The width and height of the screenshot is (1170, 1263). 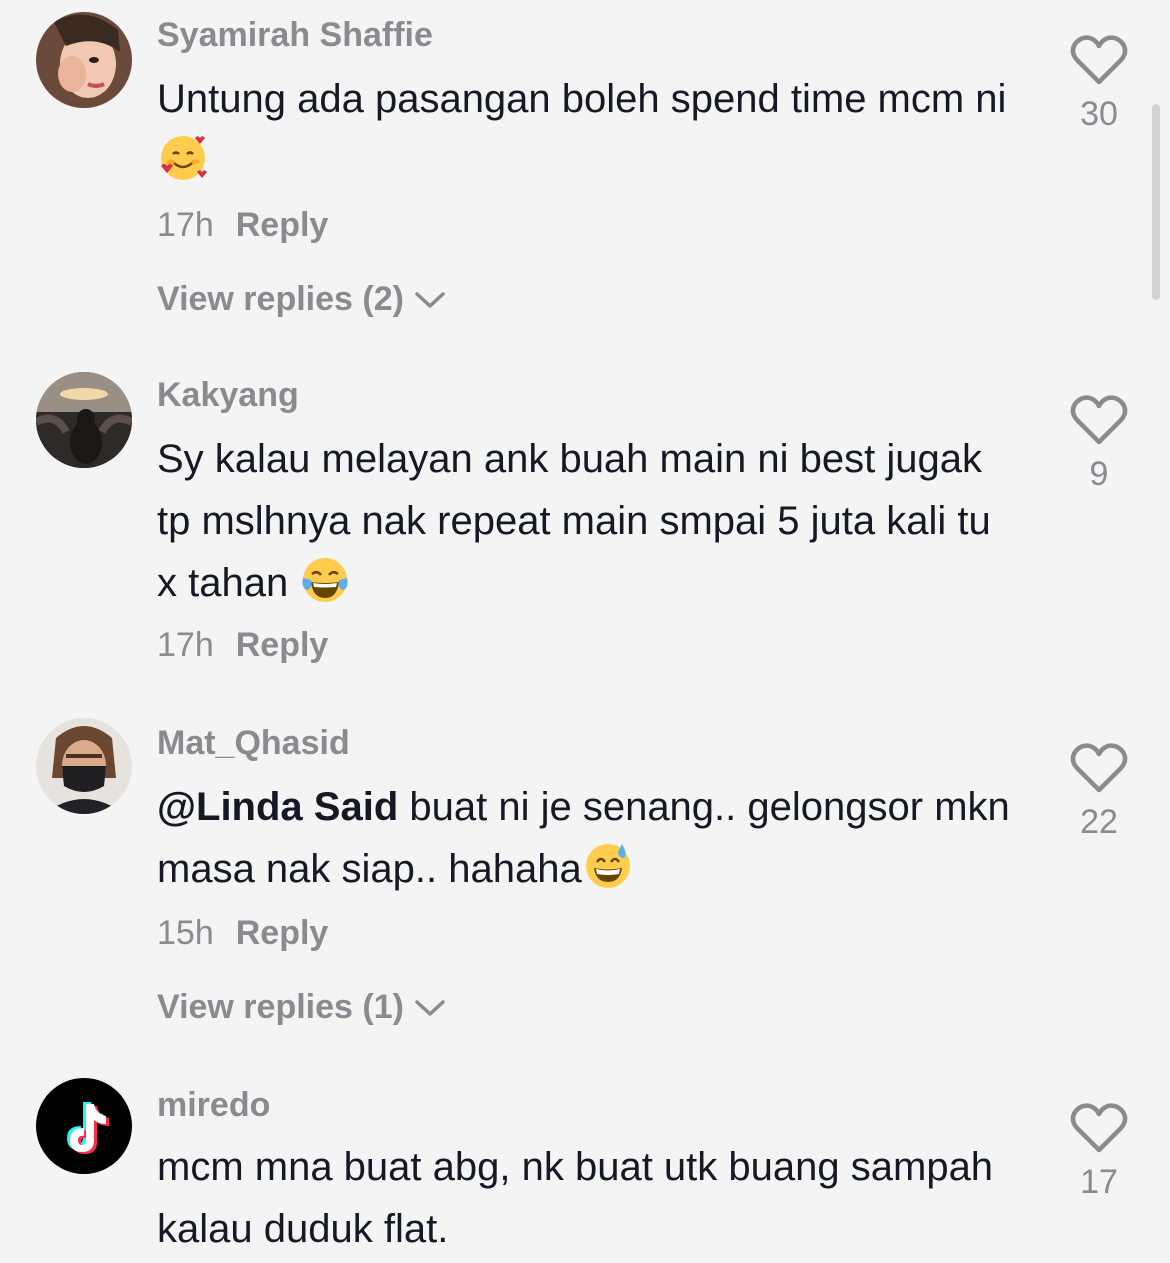 What do you see at coordinates (277, 807) in the screenshot?
I see `mention-link: @Linda Said` at bounding box center [277, 807].